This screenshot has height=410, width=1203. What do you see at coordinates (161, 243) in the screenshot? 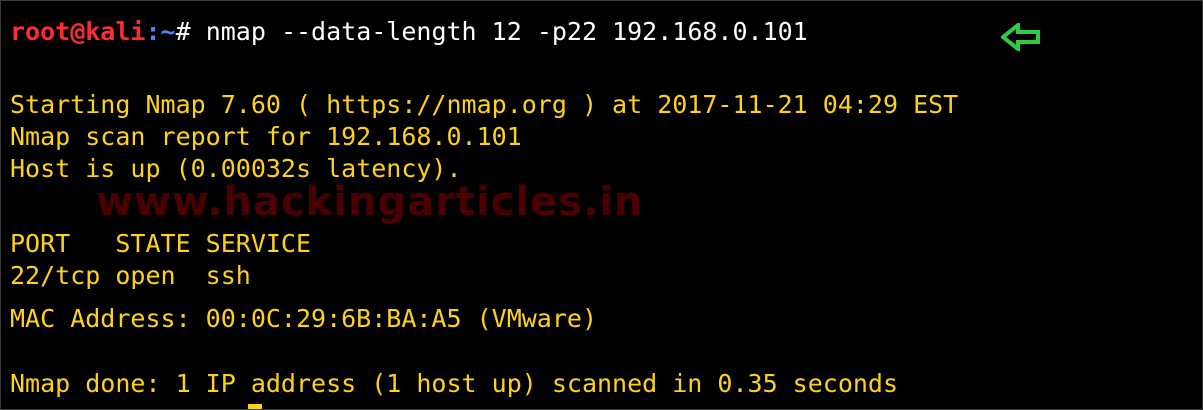
I see `port-table-header: PORT STATE SERVICE` at bounding box center [161, 243].